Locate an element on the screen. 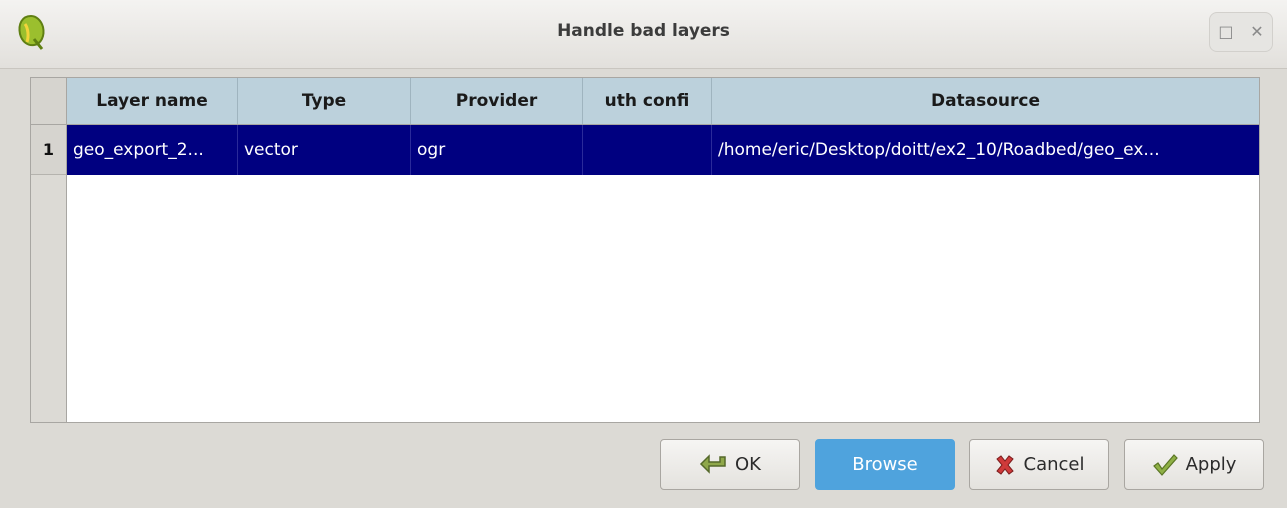 This screenshot has height=508, width=1287. maximize-icon: □ is located at coordinates (1225, 32).